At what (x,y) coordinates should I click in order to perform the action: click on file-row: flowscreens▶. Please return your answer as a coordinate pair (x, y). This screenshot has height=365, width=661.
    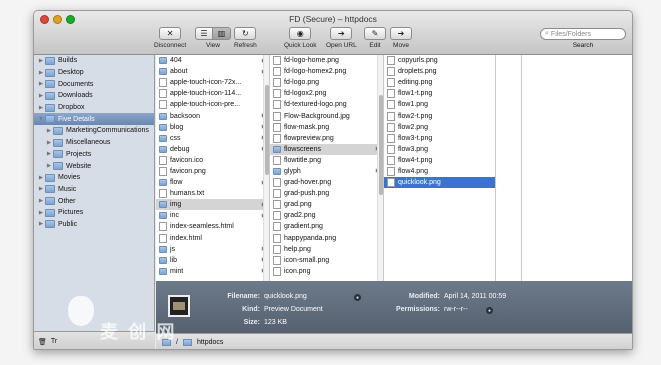
    Looking at the image, I should click on (326, 149).